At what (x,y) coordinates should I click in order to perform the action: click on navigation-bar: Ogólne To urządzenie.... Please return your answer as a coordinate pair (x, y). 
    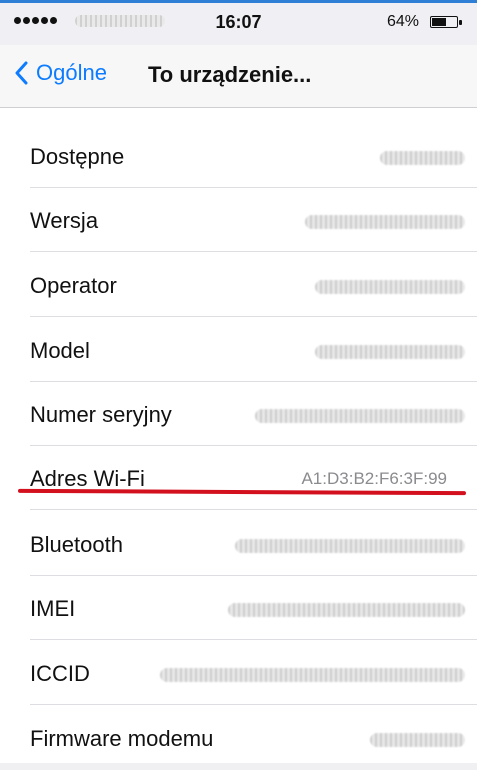
    Looking at the image, I should click on (238, 76).